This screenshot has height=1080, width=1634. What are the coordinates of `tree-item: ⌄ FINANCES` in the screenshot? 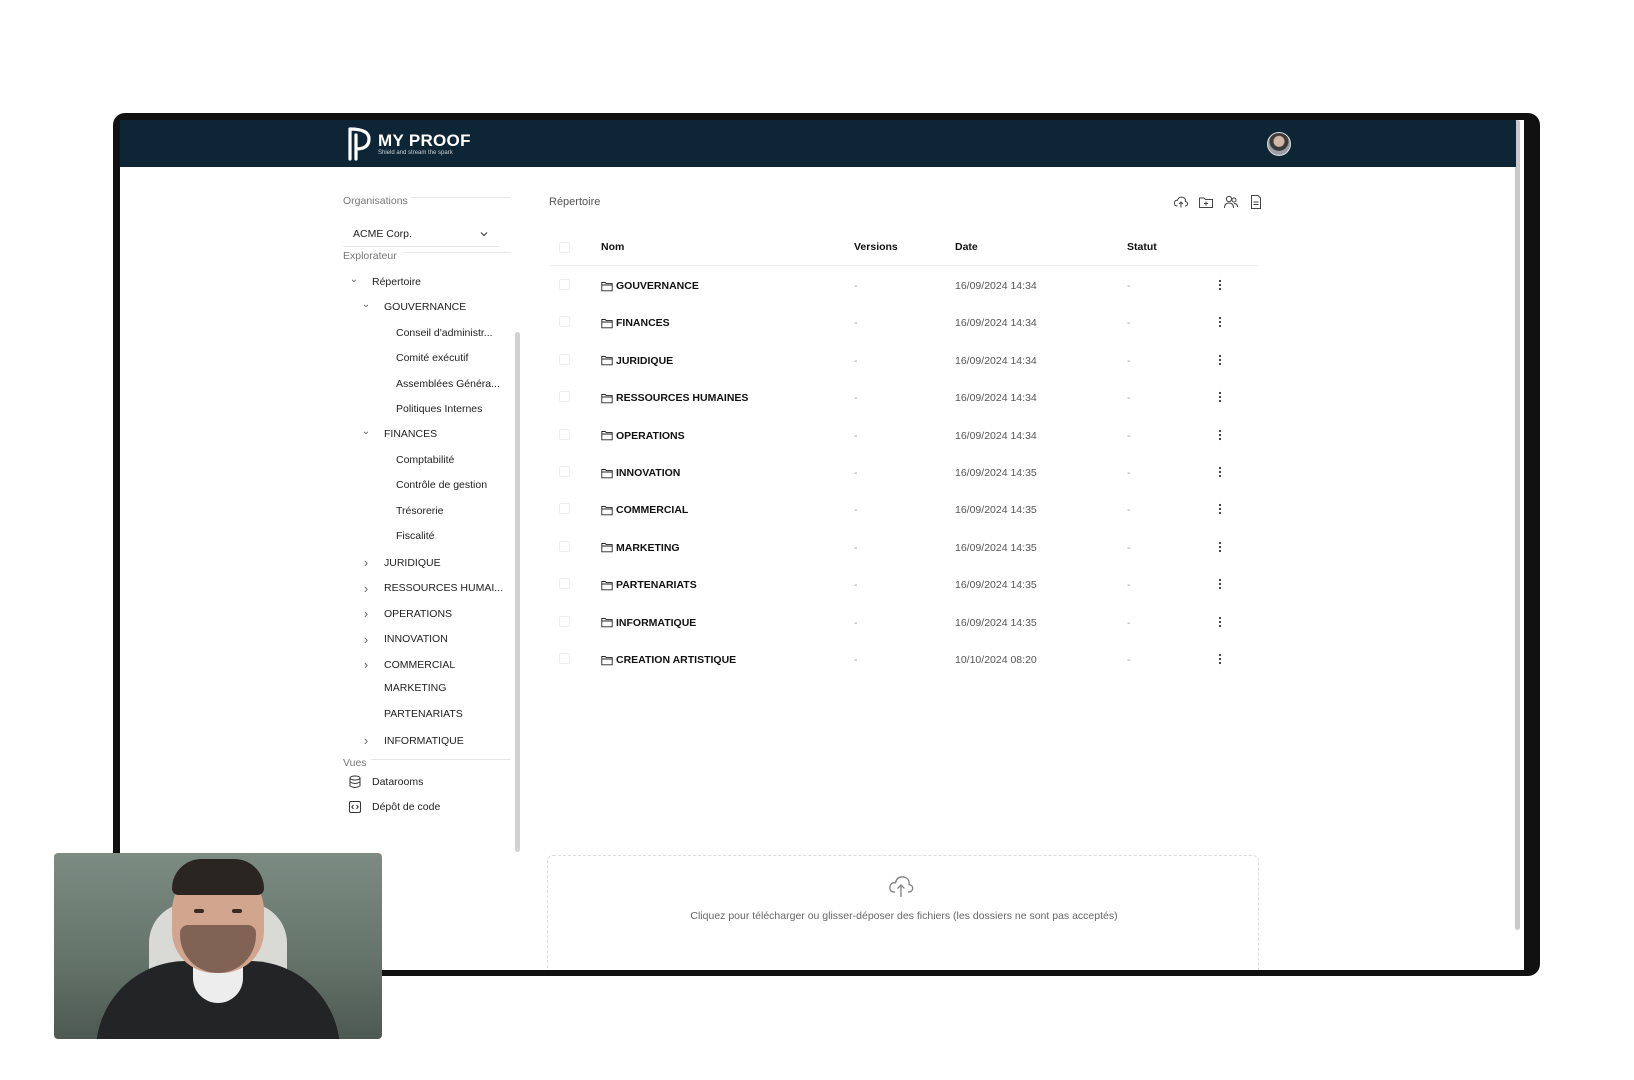 It's located at (398, 433).